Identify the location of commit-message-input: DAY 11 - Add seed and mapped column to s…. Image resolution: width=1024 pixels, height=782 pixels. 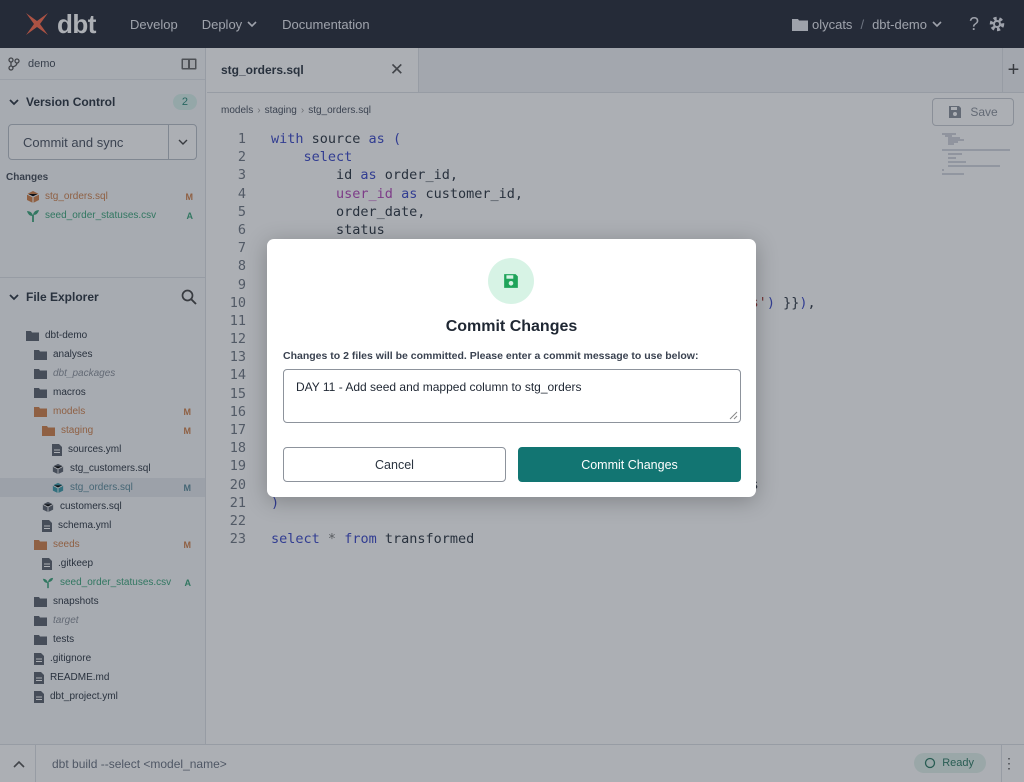
(512, 396).